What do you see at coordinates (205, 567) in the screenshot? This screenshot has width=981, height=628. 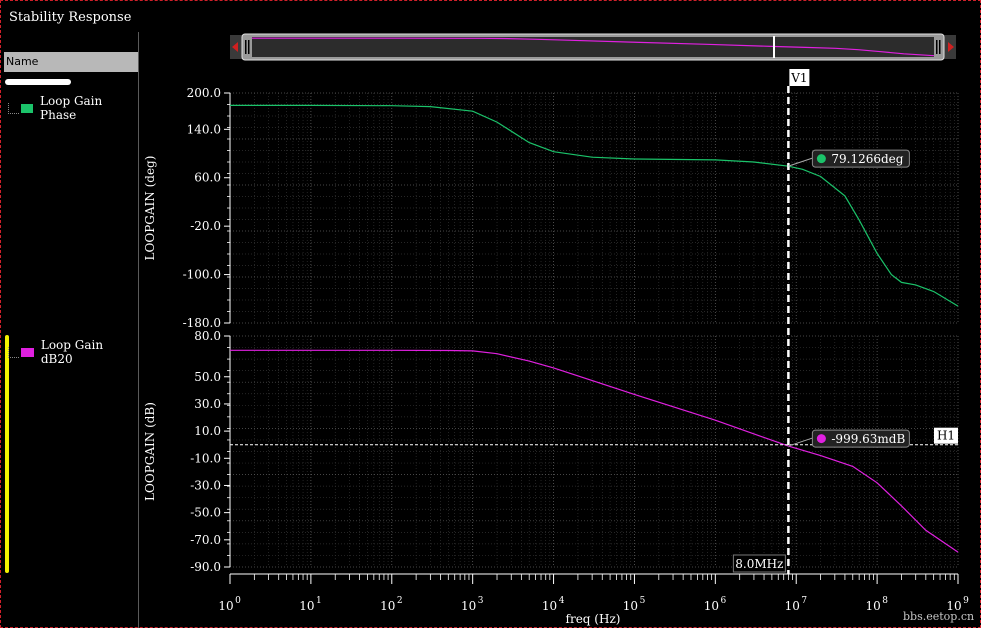 I see `y-tick-label: -90.0` at bounding box center [205, 567].